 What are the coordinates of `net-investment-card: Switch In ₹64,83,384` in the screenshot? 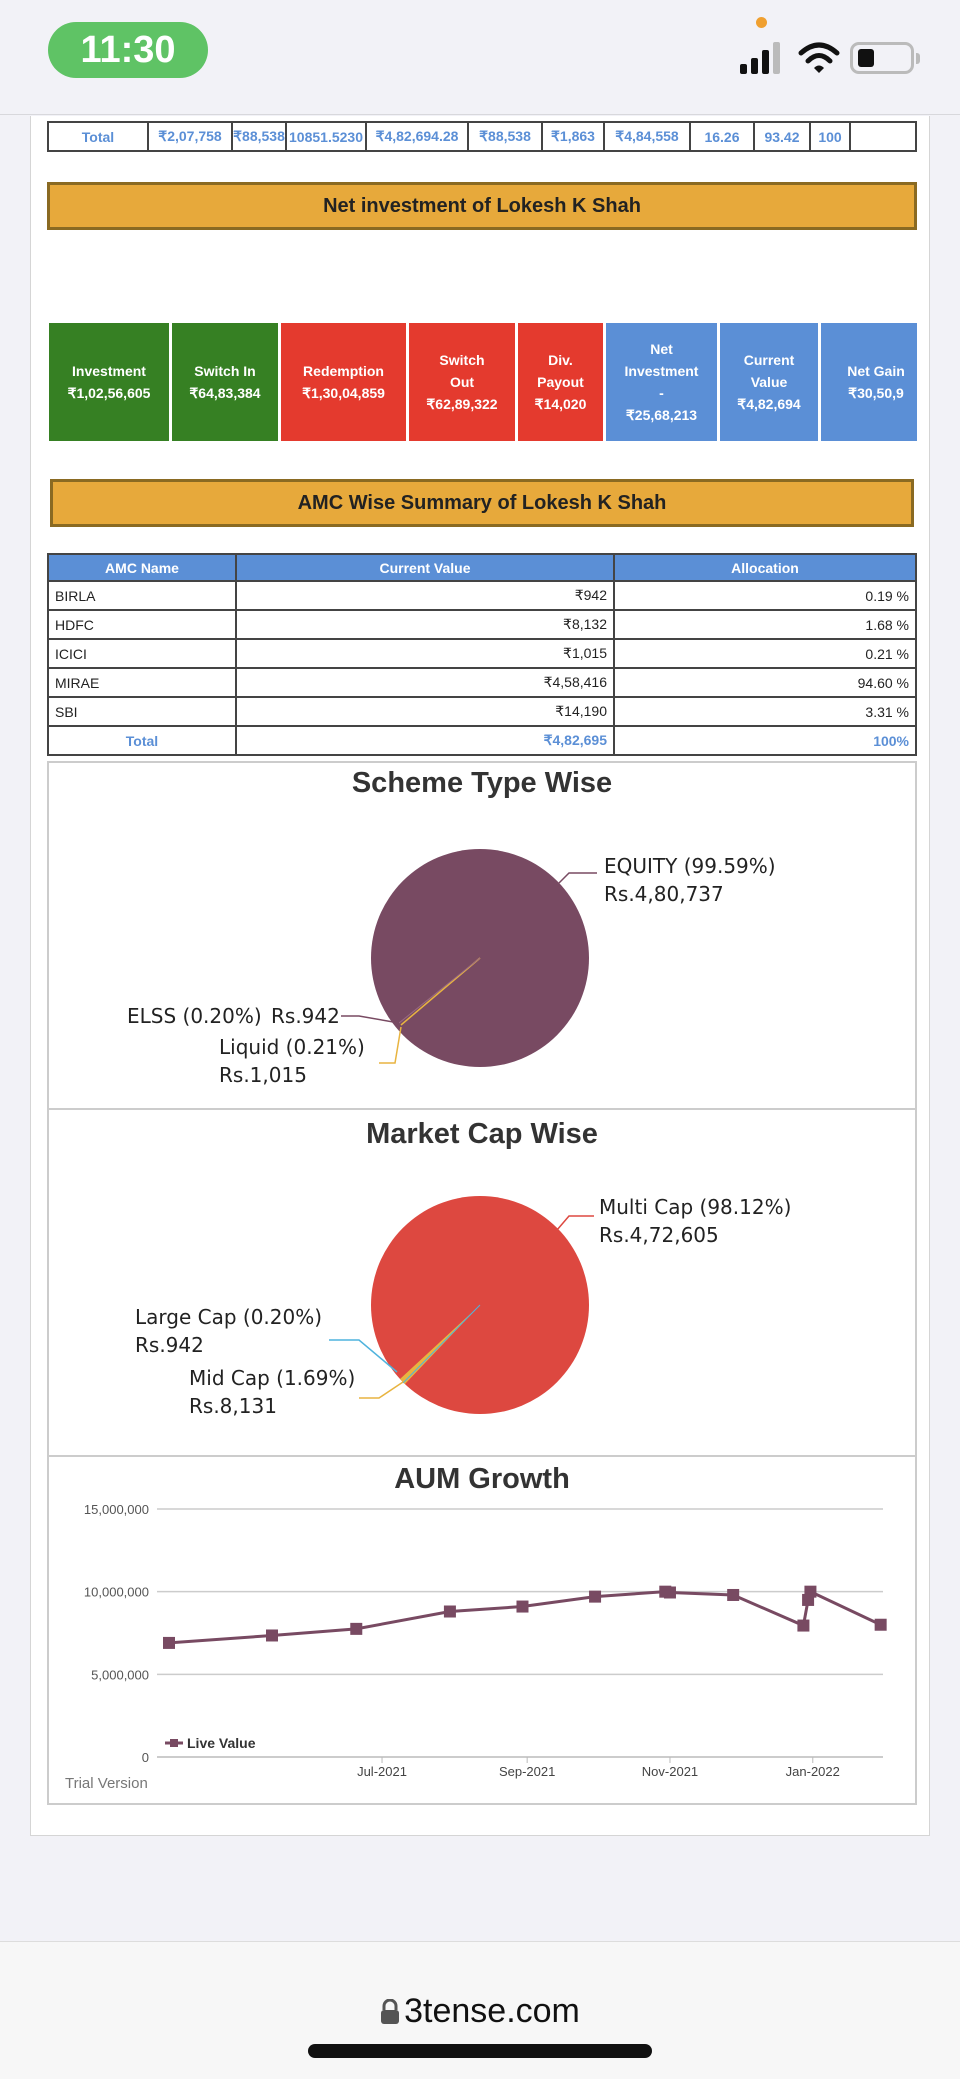 It's located at (225, 382).